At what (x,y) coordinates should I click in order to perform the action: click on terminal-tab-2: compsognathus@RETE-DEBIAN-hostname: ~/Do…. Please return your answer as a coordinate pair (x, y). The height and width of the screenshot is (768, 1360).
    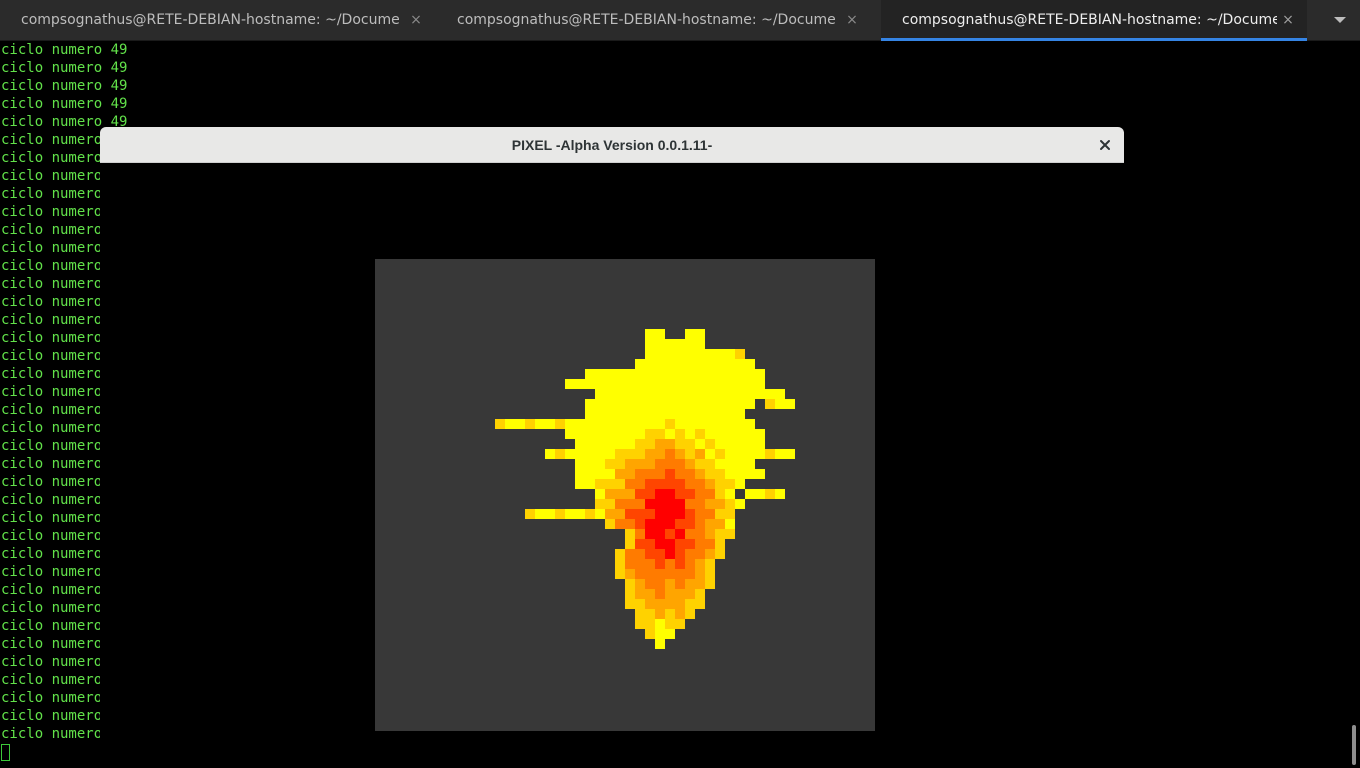
    Looking at the image, I should click on (658, 20).